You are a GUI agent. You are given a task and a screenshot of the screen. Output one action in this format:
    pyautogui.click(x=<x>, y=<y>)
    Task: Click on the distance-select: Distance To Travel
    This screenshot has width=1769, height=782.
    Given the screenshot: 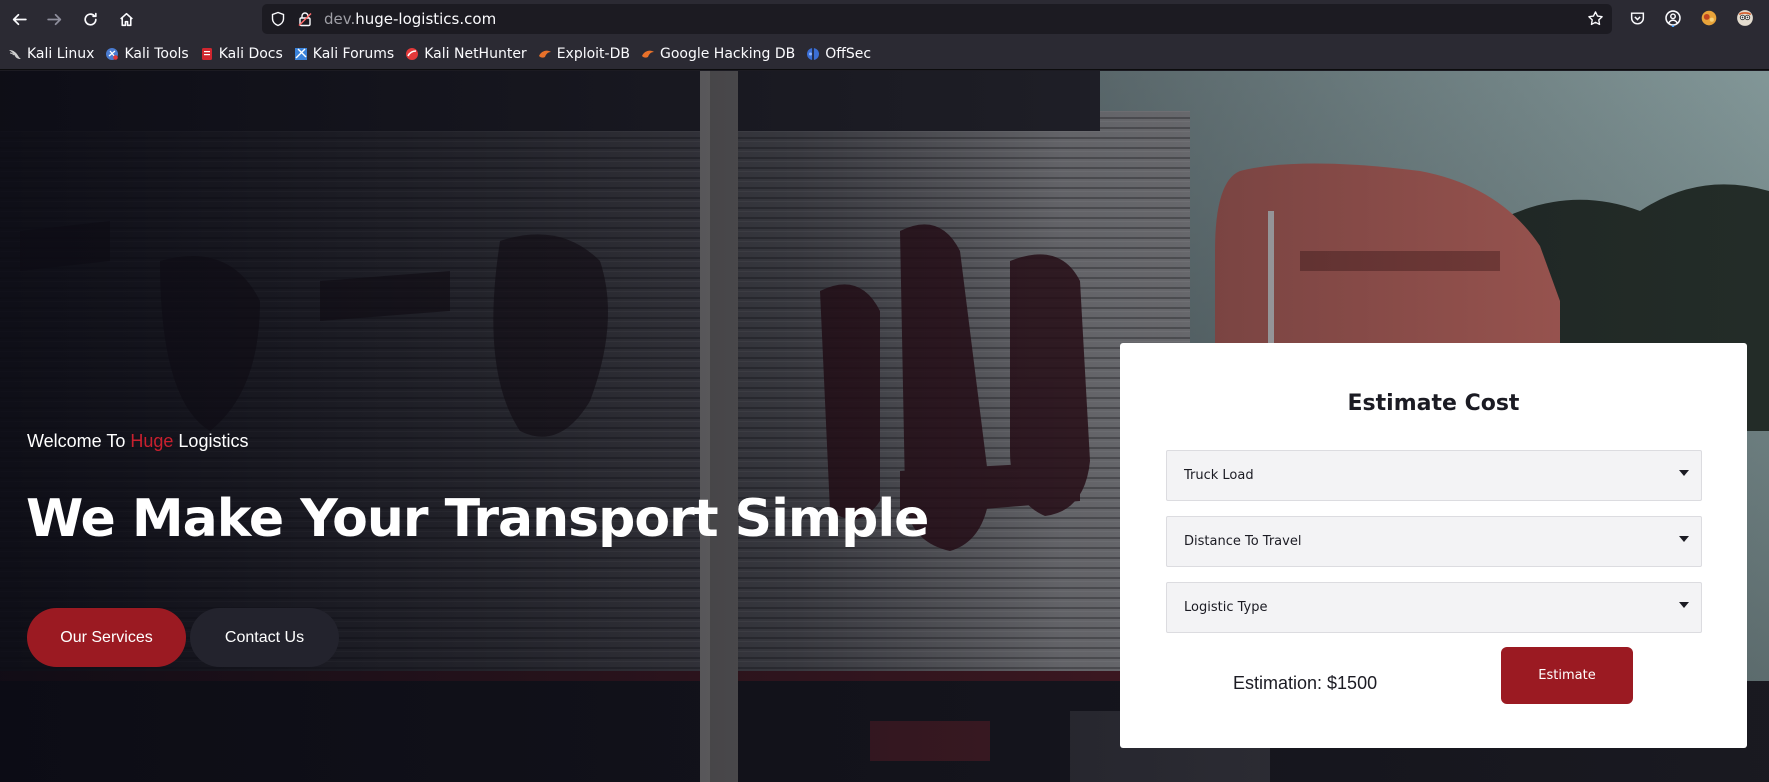 What is the action you would take?
    pyautogui.click(x=1434, y=541)
    